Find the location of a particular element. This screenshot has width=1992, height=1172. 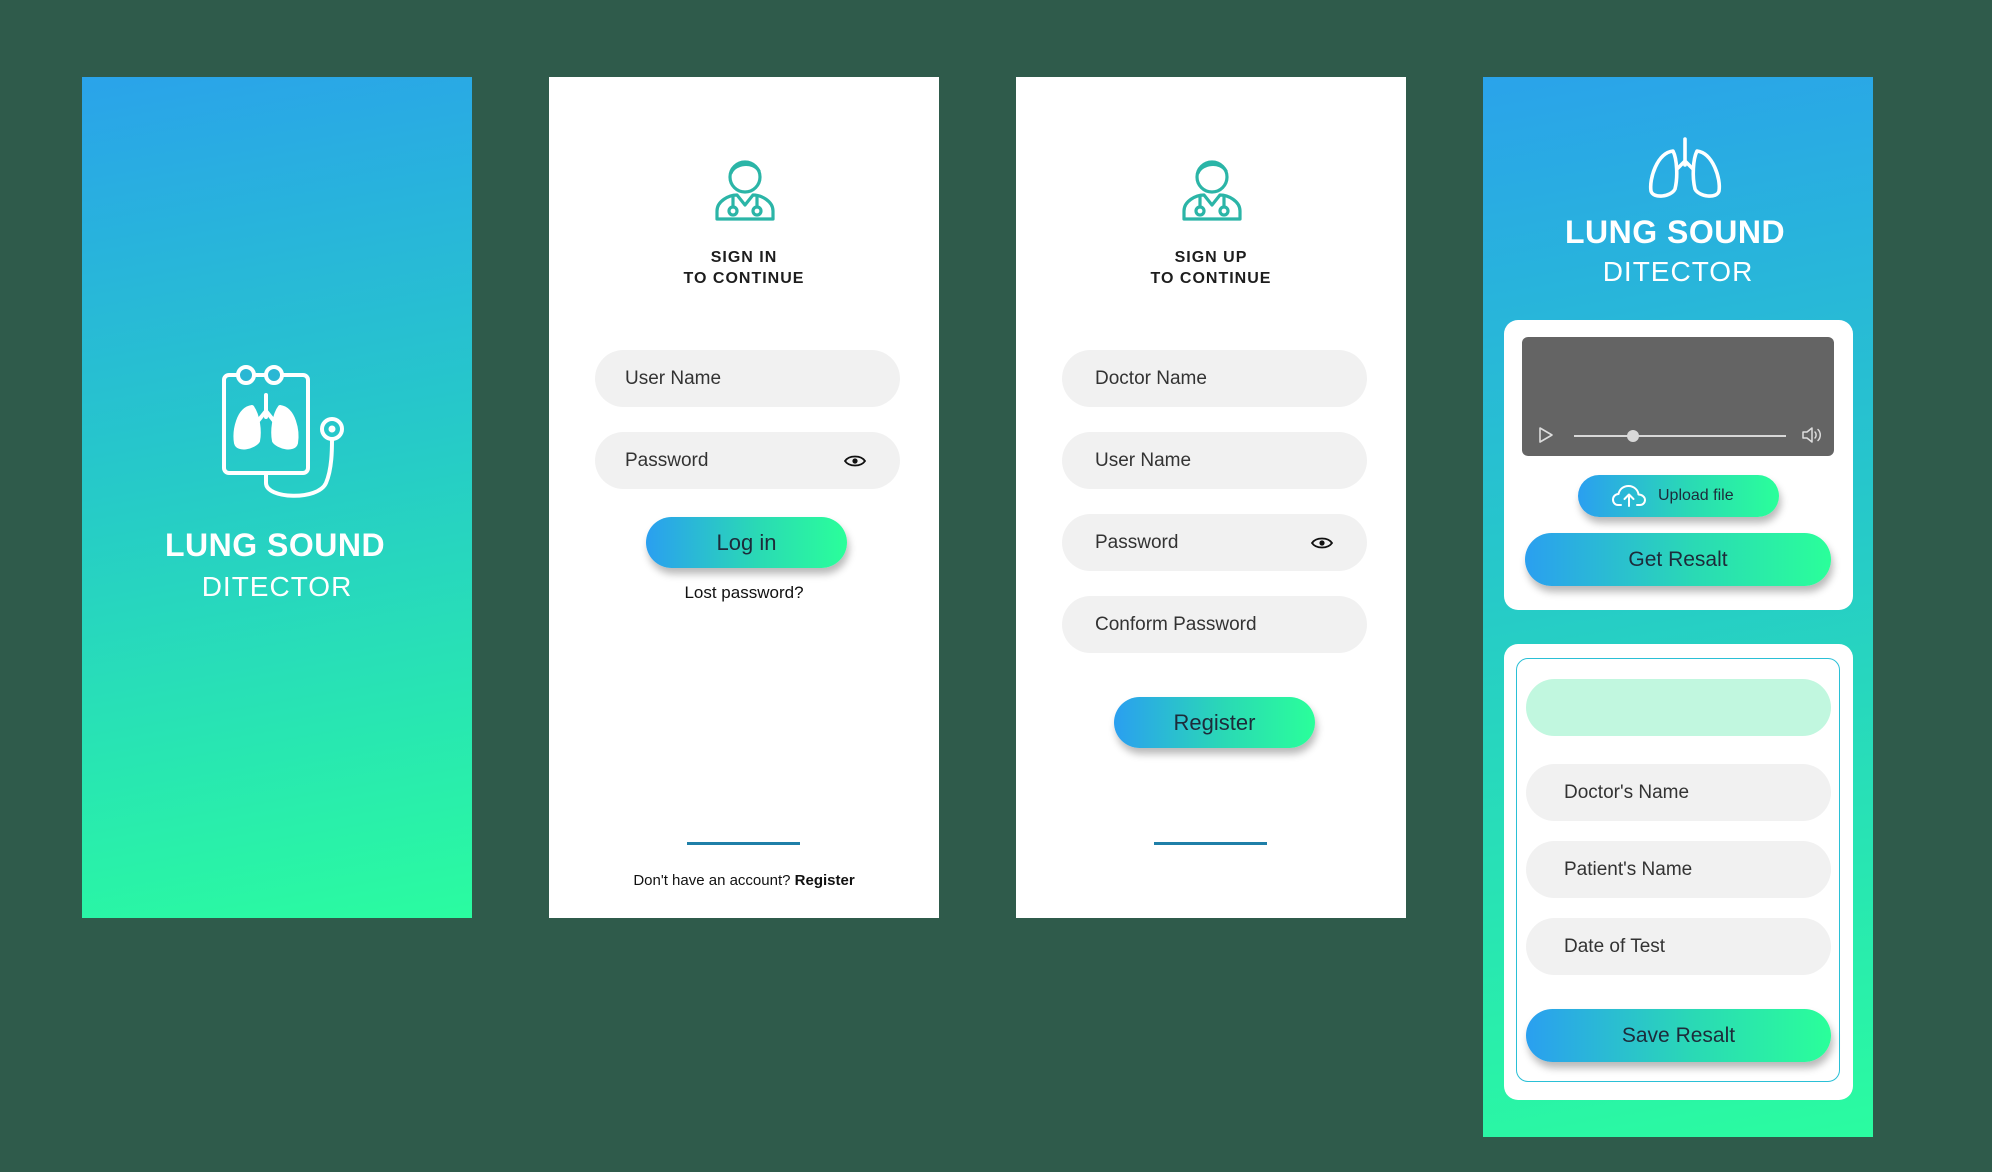

login-button: Log in is located at coordinates (746, 542).